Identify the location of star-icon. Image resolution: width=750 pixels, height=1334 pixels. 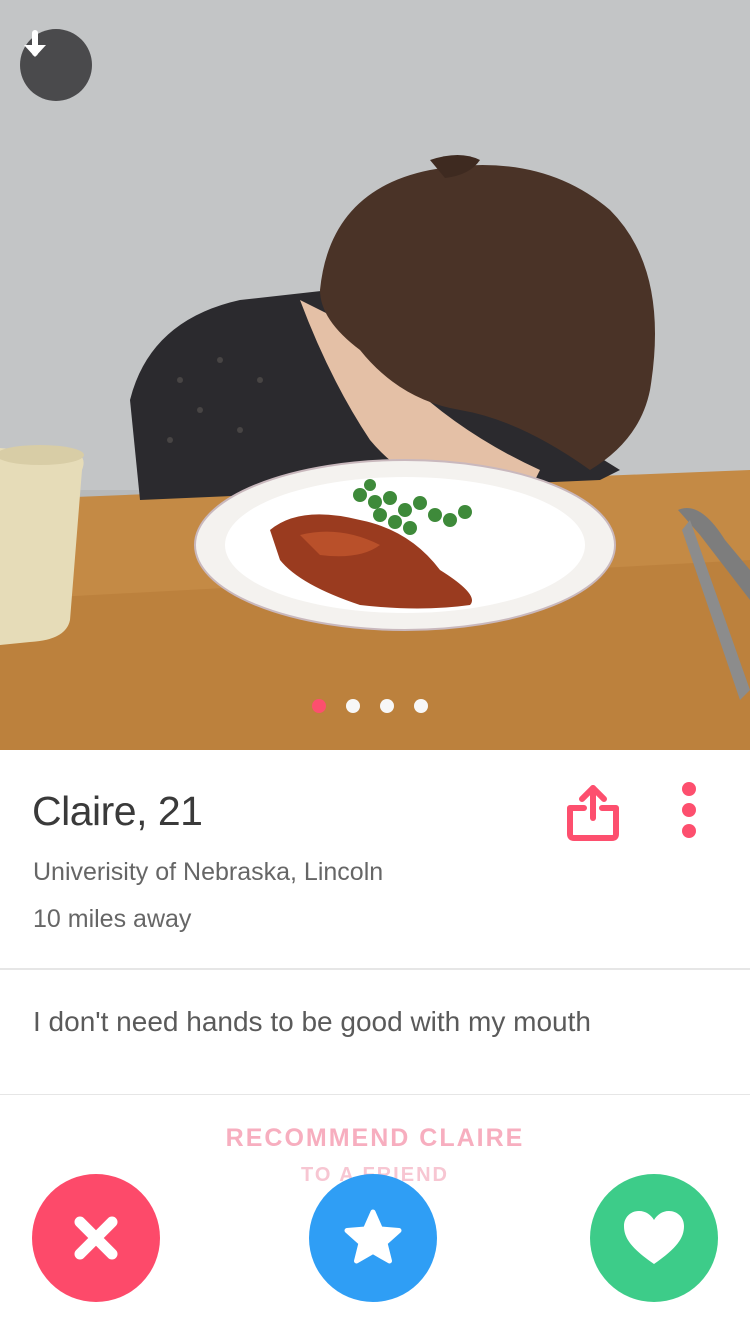
(373, 1236).